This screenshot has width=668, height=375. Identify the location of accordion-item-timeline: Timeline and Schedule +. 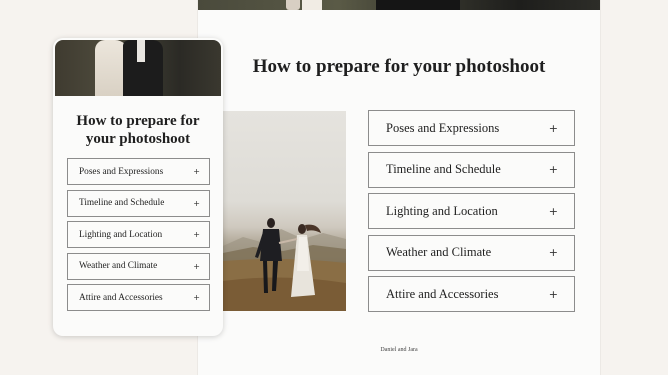
(471, 169).